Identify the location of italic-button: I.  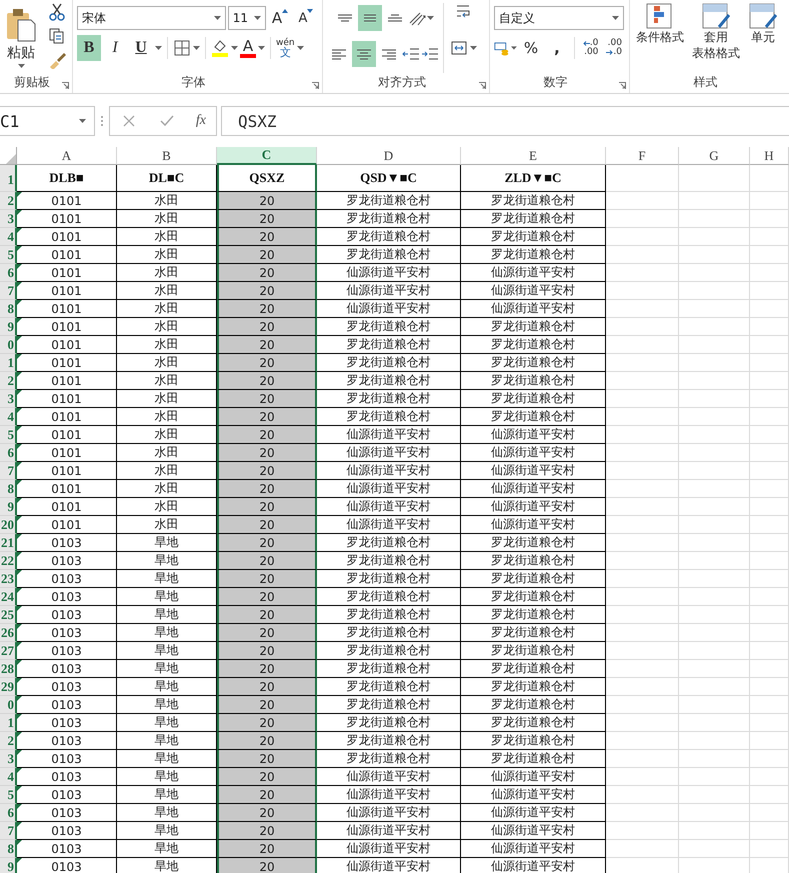
(115, 48).